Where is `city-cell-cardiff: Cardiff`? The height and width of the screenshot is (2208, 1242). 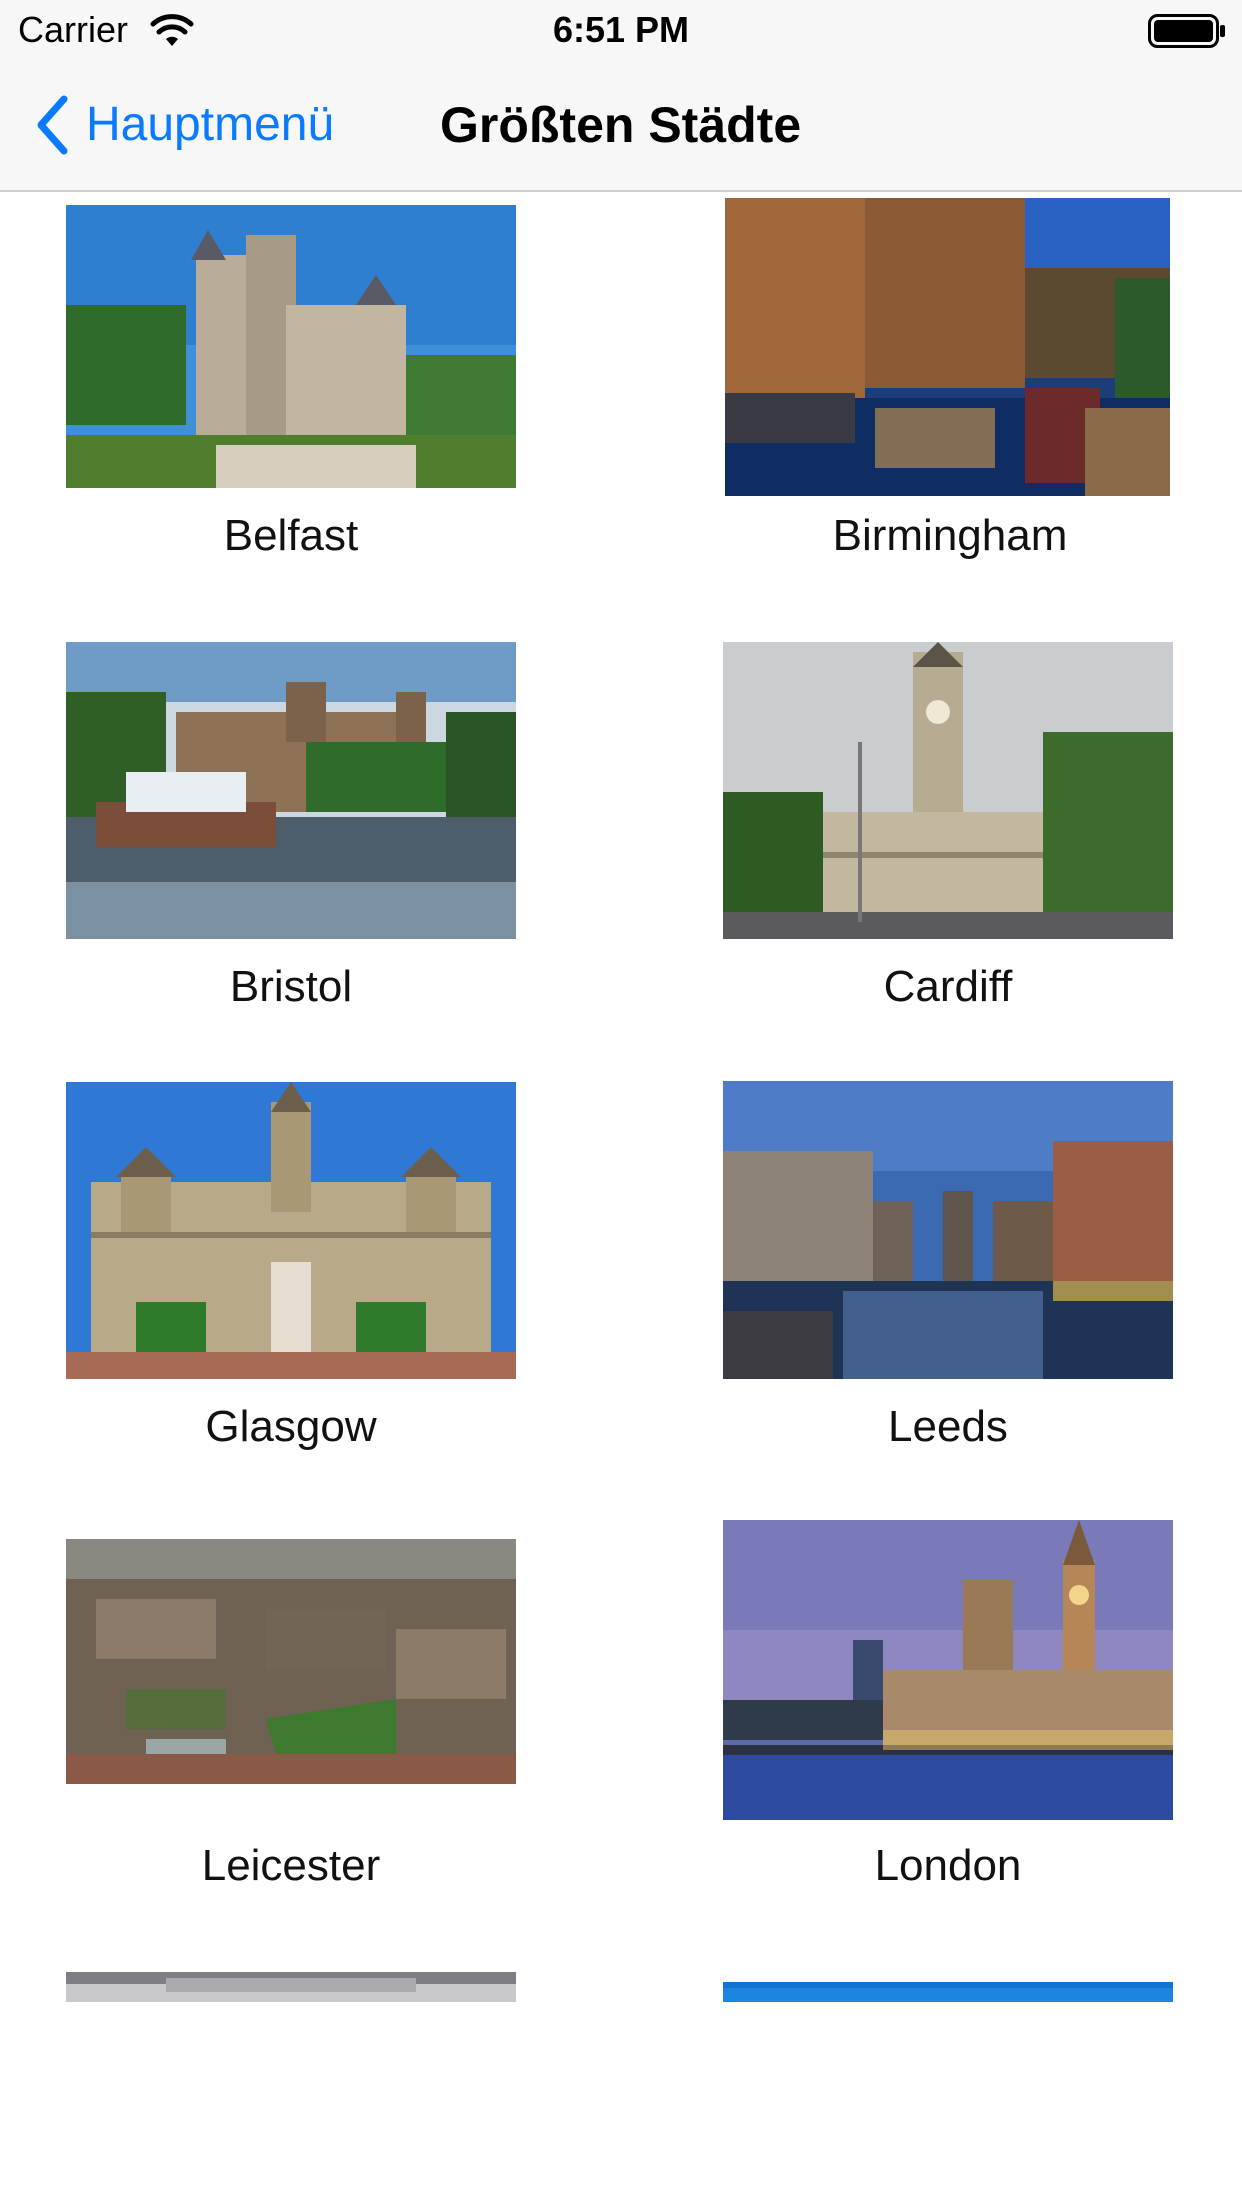 city-cell-cardiff: Cardiff is located at coordinates (948, 842).